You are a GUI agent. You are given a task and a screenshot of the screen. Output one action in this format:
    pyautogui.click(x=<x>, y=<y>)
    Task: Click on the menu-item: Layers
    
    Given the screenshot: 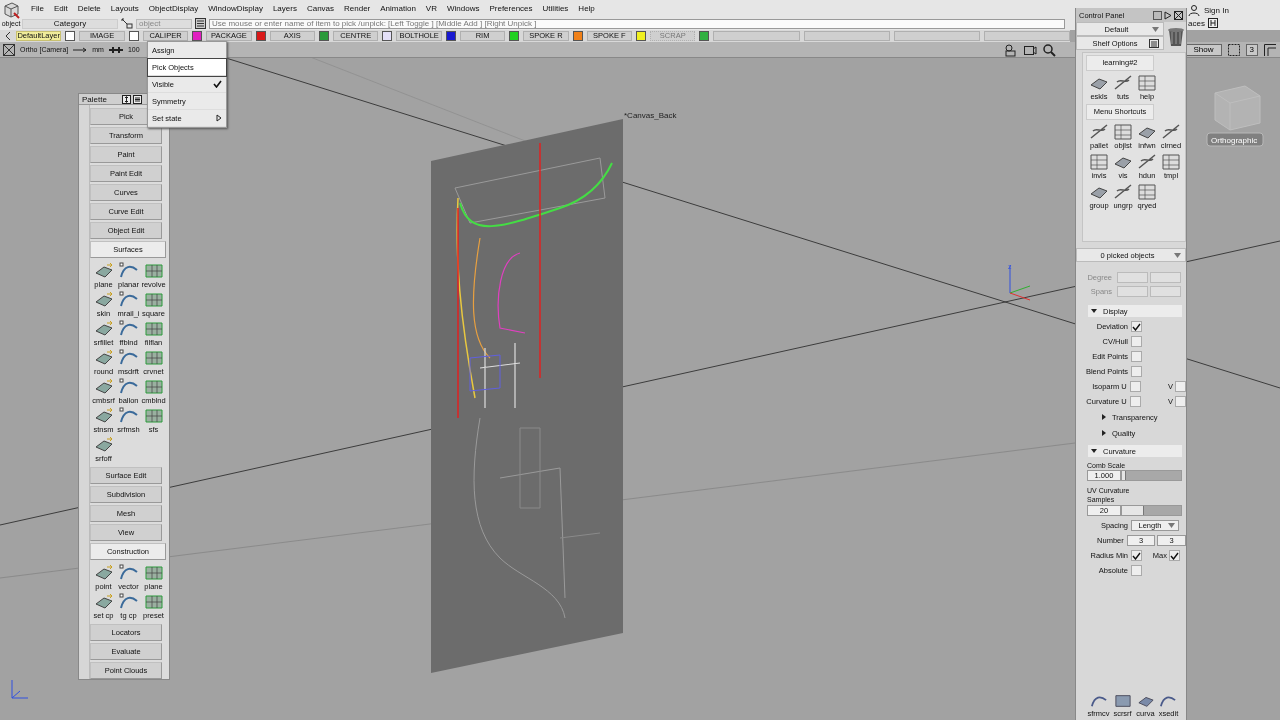 What is the action you would take?
    pyautogui.click(x=284, y=8)
    